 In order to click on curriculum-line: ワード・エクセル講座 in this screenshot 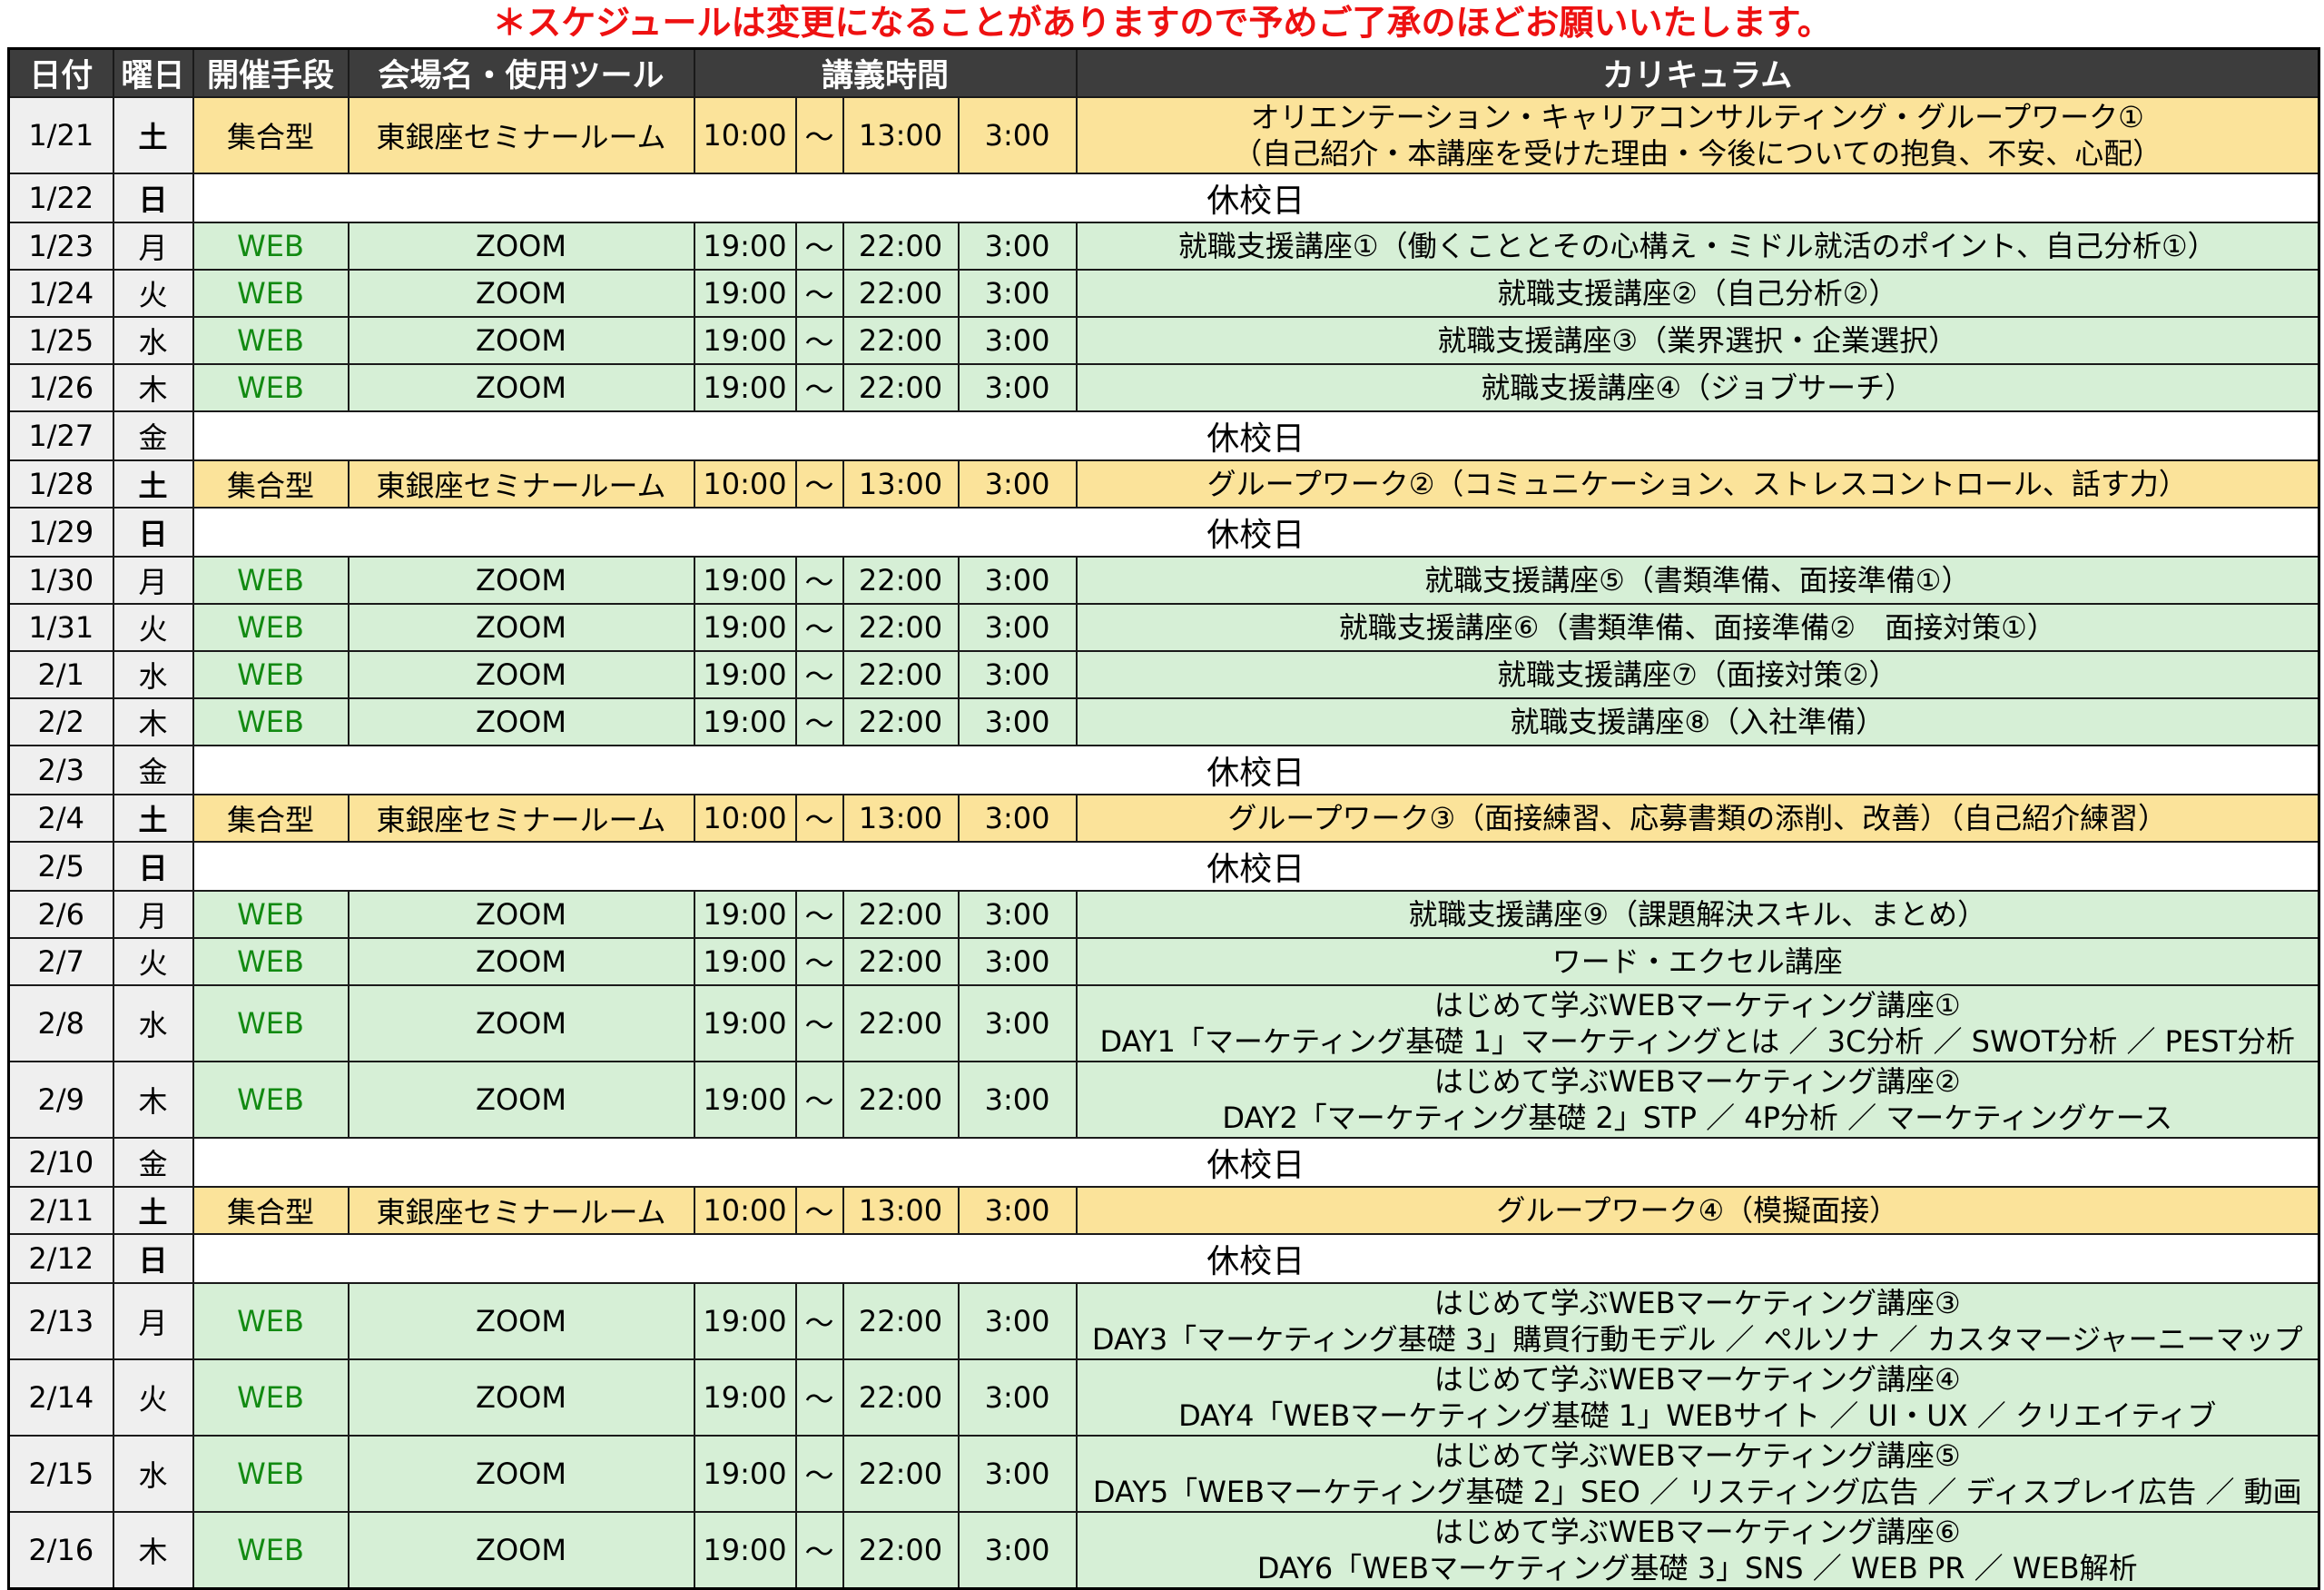, I will do `click(1697, 962)`.